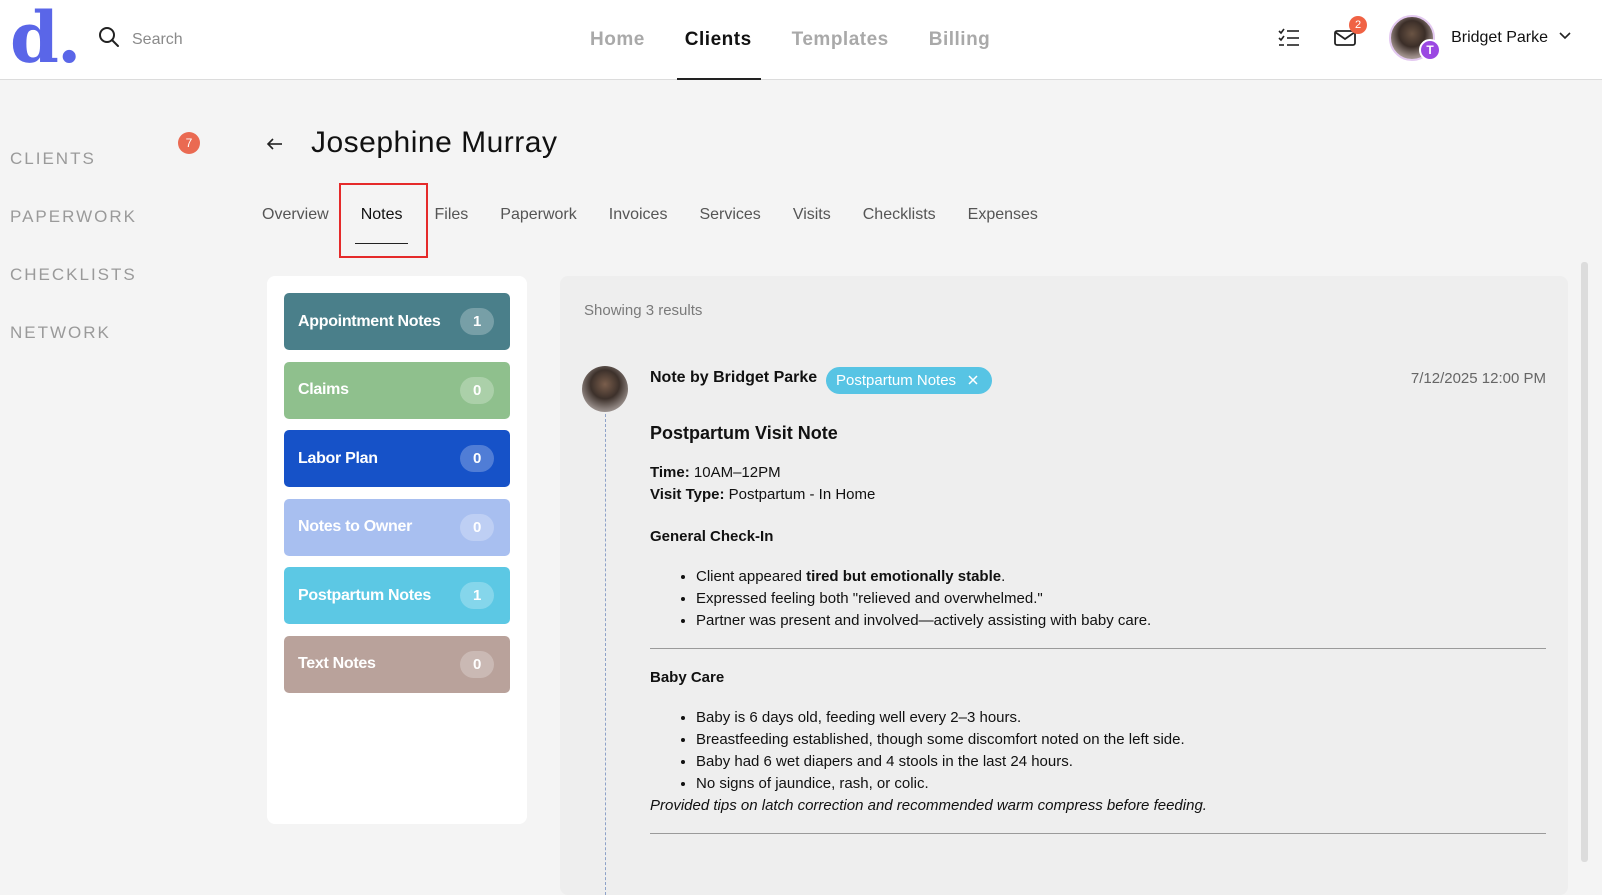 The image size is (1602, 895). What do you see at coordinates (605, 389) in the screenshot?
I see `note-author-avatar` at bounding box center [605, 389].